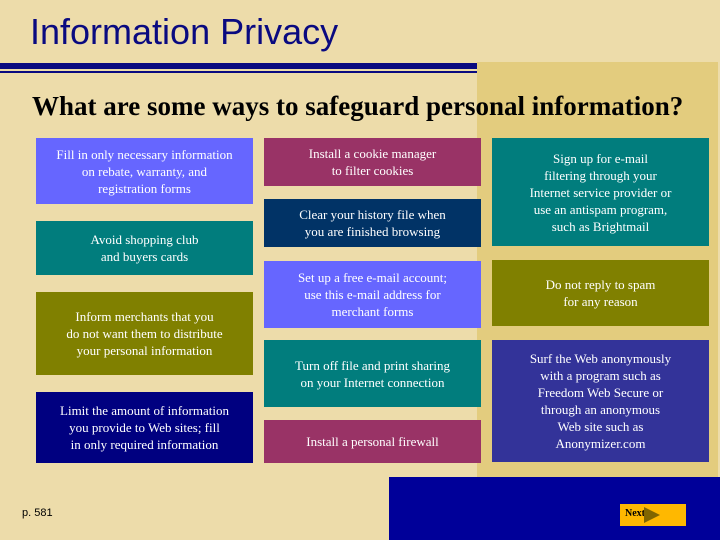 The width and height of the screenshot is (720, 540). What do you see at coordinates (238, 66) in the screenshot?
I see `title-divider-thick` at bounding box center [238, 66].